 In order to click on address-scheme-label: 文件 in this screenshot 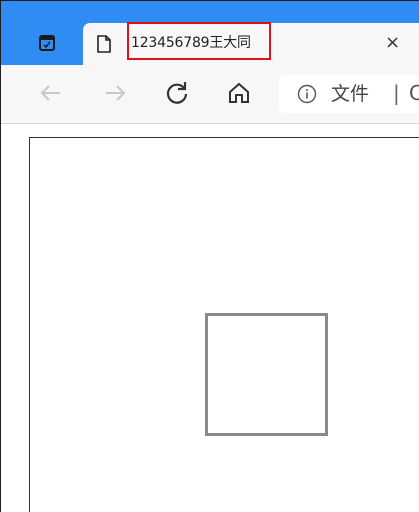, I will do `click(350, 94)`.